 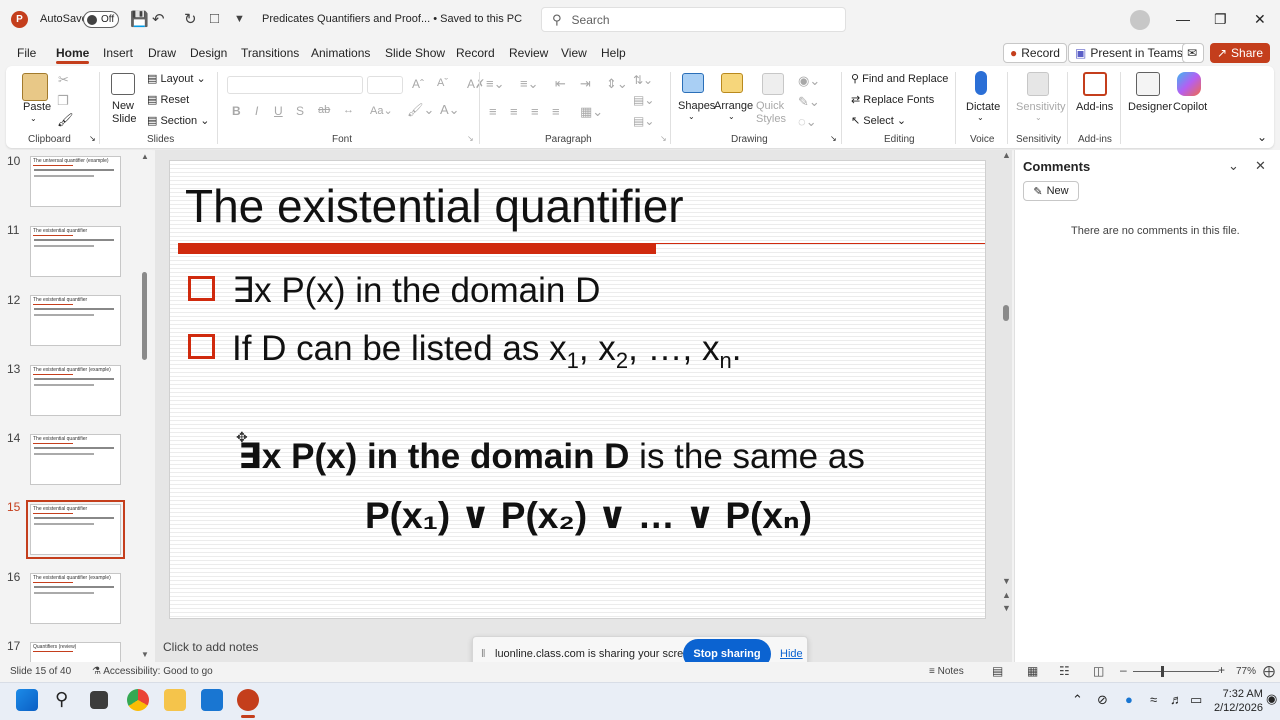 I want to click on disjunction-expression: P(x₁) ∨ P(x₂) ∨ … ∨ P(xₙ), so click(x=588, y=515).